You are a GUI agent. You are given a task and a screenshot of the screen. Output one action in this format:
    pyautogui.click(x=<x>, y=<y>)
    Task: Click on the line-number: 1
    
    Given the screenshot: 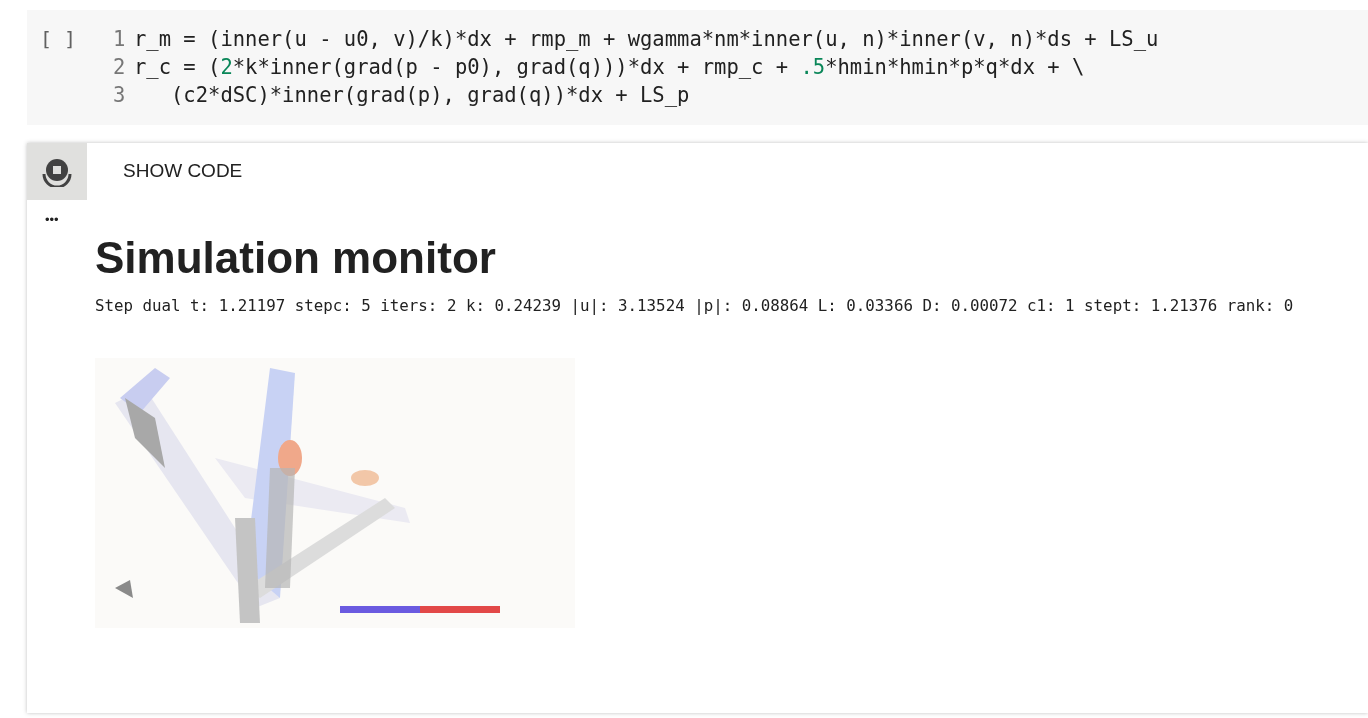 What is the action you would take?
    pyautogui.click(x=120, y=39)
    